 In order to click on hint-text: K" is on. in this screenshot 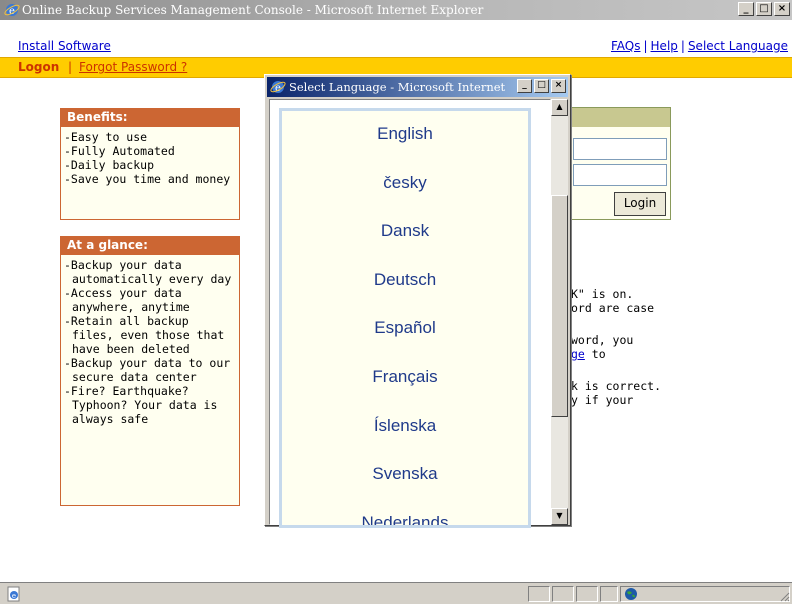, I will do `click(602, 294)`.